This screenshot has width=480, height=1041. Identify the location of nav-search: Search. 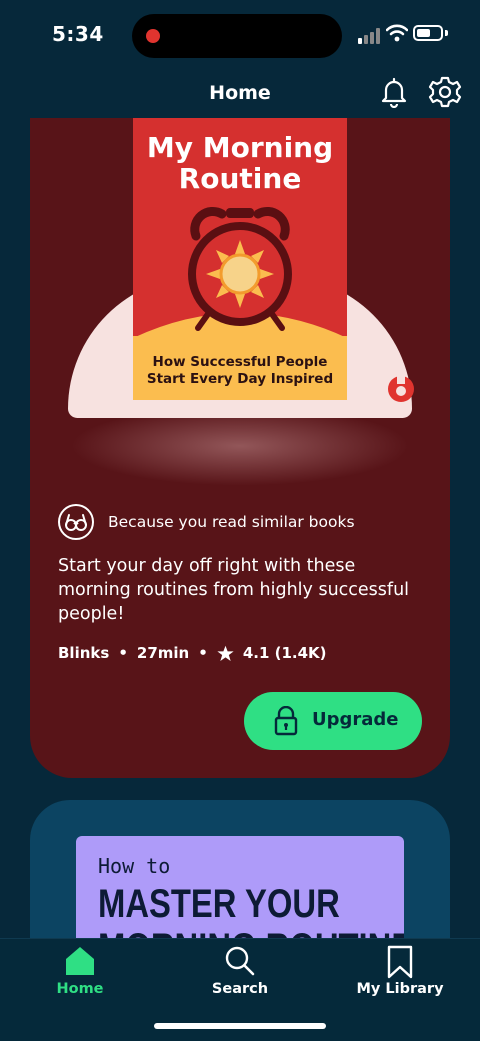
(240, 974).